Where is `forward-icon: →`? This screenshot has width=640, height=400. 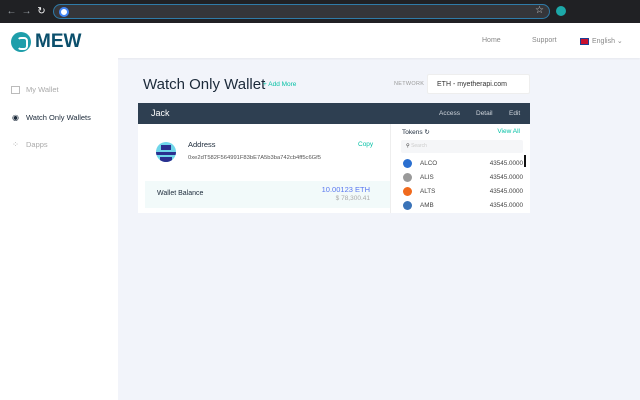 forward-icon: → is located at coordinates (26, 11).